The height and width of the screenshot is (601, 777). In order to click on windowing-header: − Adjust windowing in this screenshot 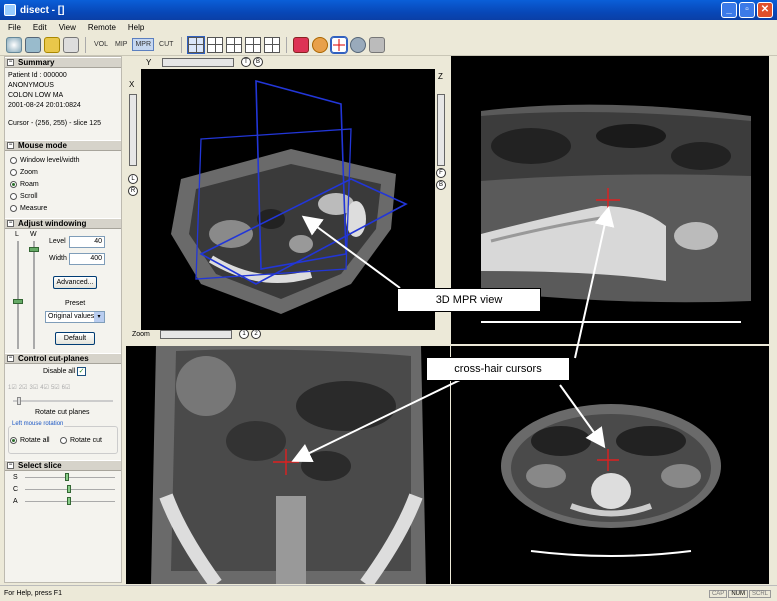, I will do `click(63, 223)`.